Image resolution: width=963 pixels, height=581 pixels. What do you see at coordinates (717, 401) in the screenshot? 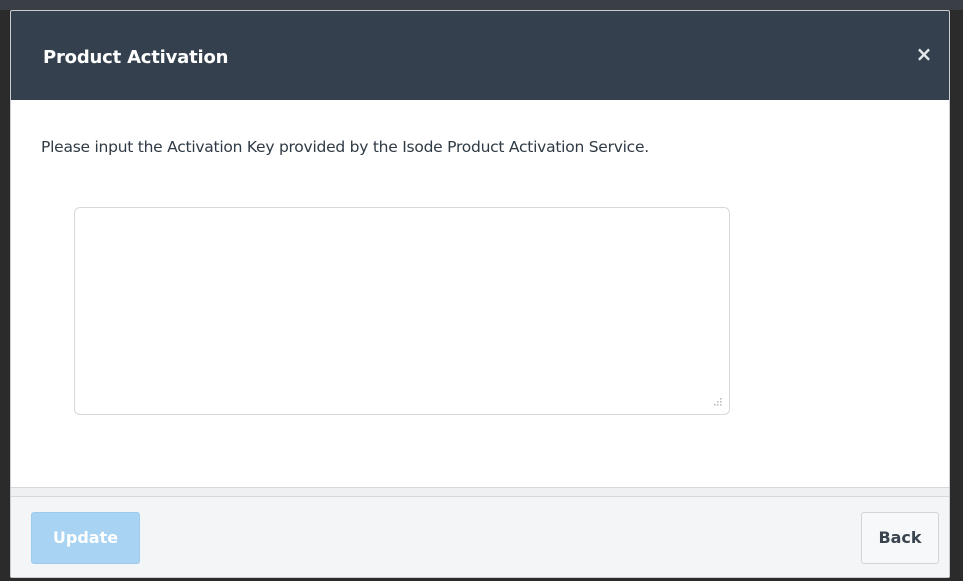
I see `resize-grip-icon` at bounding box center [717, 401].